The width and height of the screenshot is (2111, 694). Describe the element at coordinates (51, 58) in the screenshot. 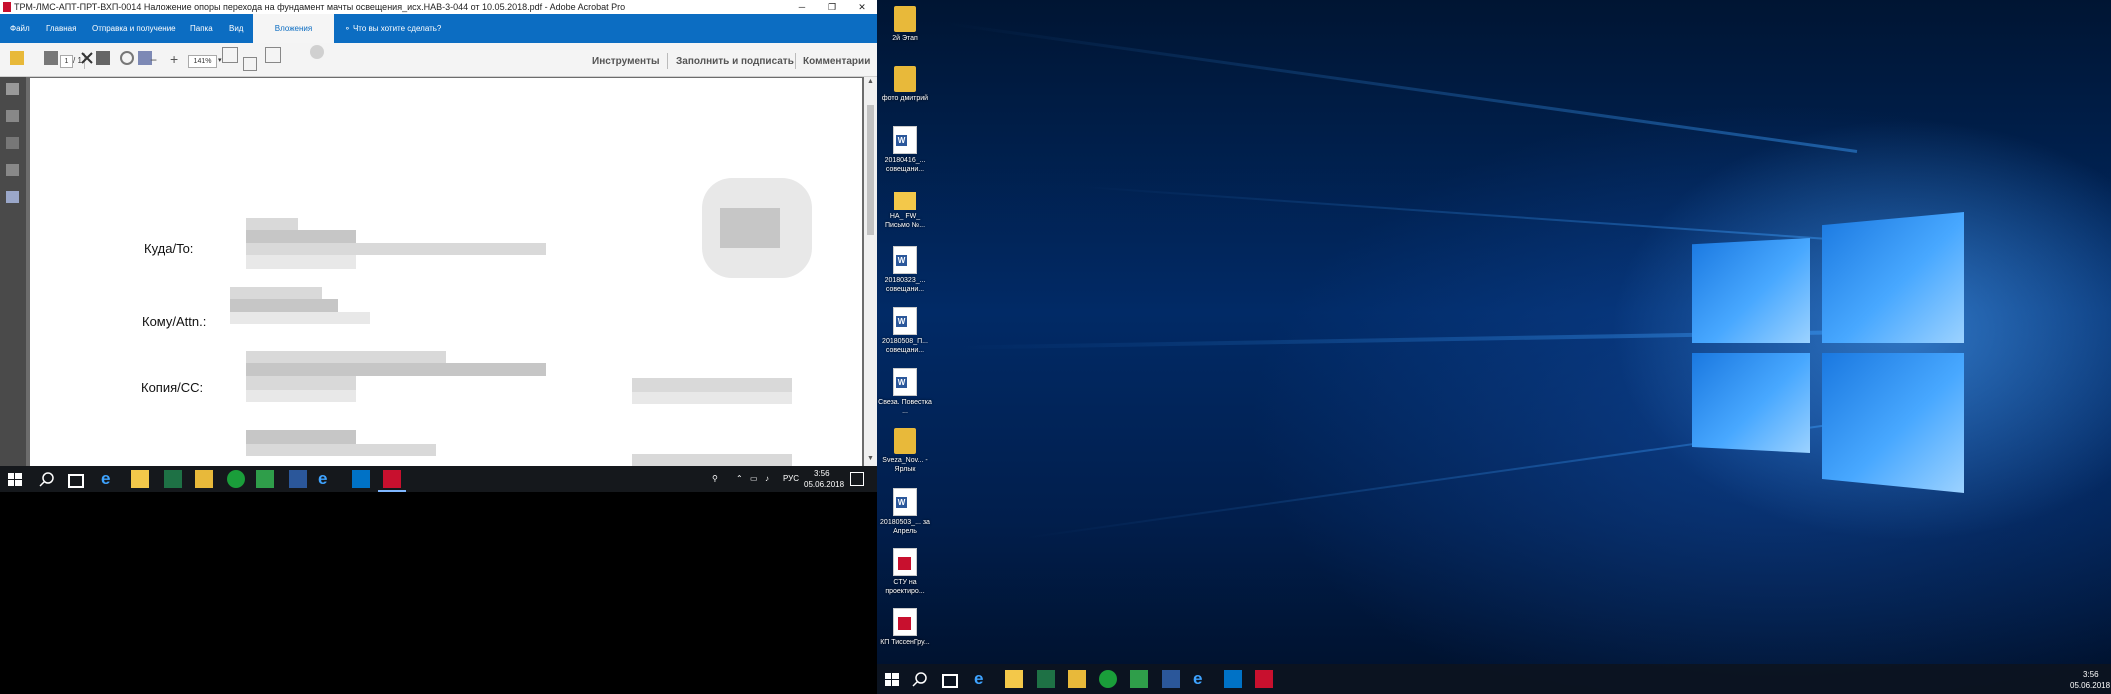

I see `print-icon` at that location.